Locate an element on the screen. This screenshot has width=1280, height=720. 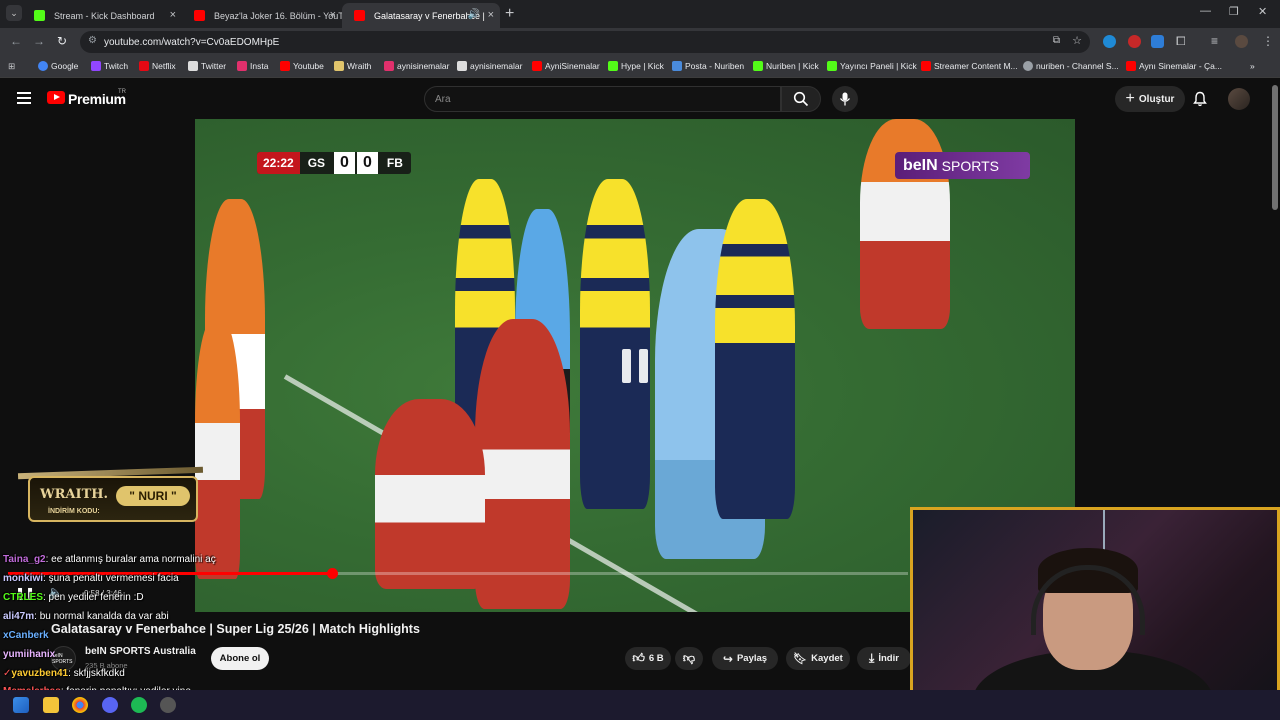
bookmark-item: Hype | Kick is located at coordinates (636, 66).